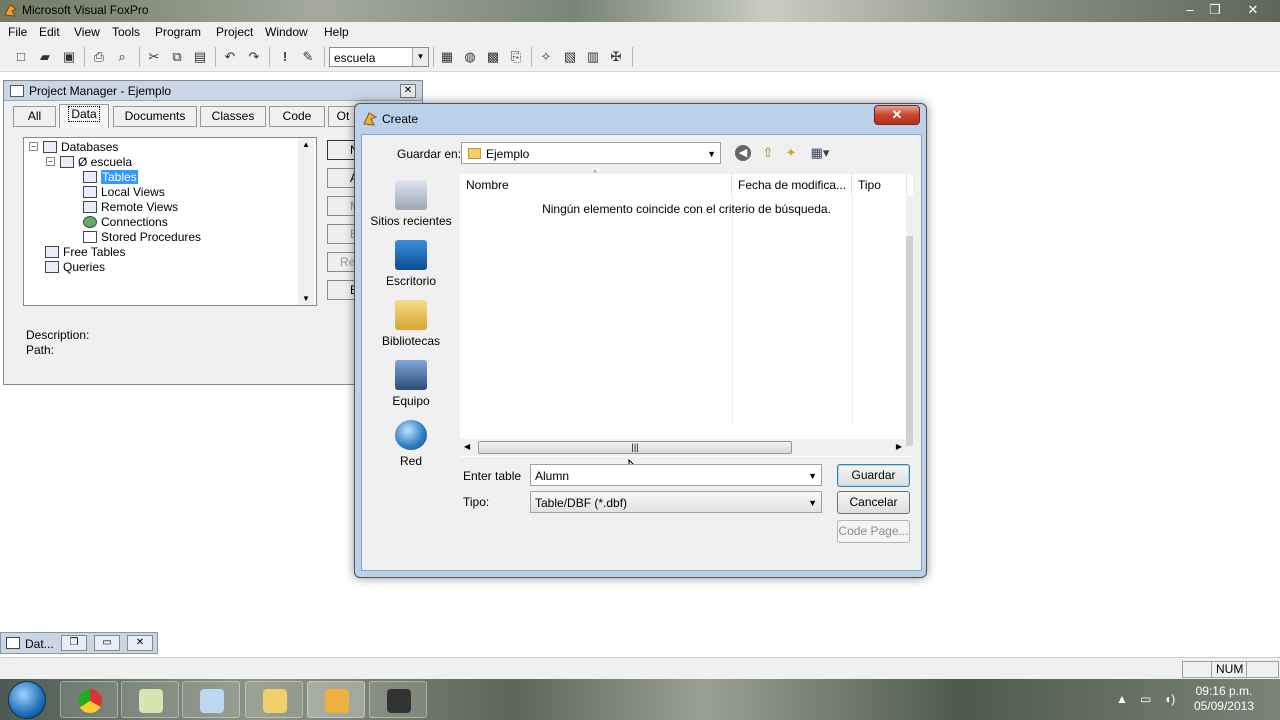 The height and width of the screenshot is (720, 1280). Describe the element at coordinates (99, 57) in the screenshot. I see `print-icon: ⎙` at that location.